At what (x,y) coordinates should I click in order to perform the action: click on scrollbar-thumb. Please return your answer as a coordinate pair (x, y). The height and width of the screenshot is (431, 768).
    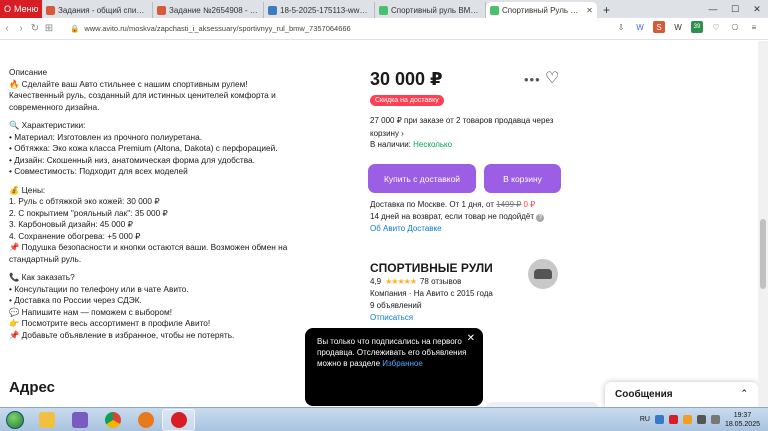
    Looking at the image, I should click on (763, 254).